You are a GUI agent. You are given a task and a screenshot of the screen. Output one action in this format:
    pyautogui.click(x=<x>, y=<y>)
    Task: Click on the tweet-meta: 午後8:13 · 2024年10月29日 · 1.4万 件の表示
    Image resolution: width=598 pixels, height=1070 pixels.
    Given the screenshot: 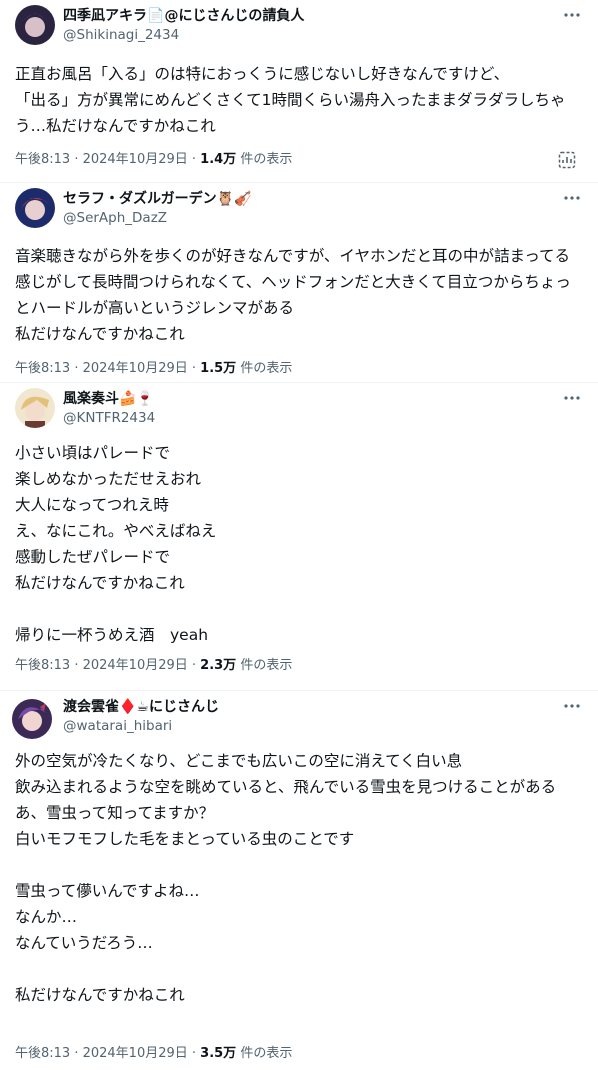 What is the action you would take?
    pyautogui.click(x=153, y=160)
    